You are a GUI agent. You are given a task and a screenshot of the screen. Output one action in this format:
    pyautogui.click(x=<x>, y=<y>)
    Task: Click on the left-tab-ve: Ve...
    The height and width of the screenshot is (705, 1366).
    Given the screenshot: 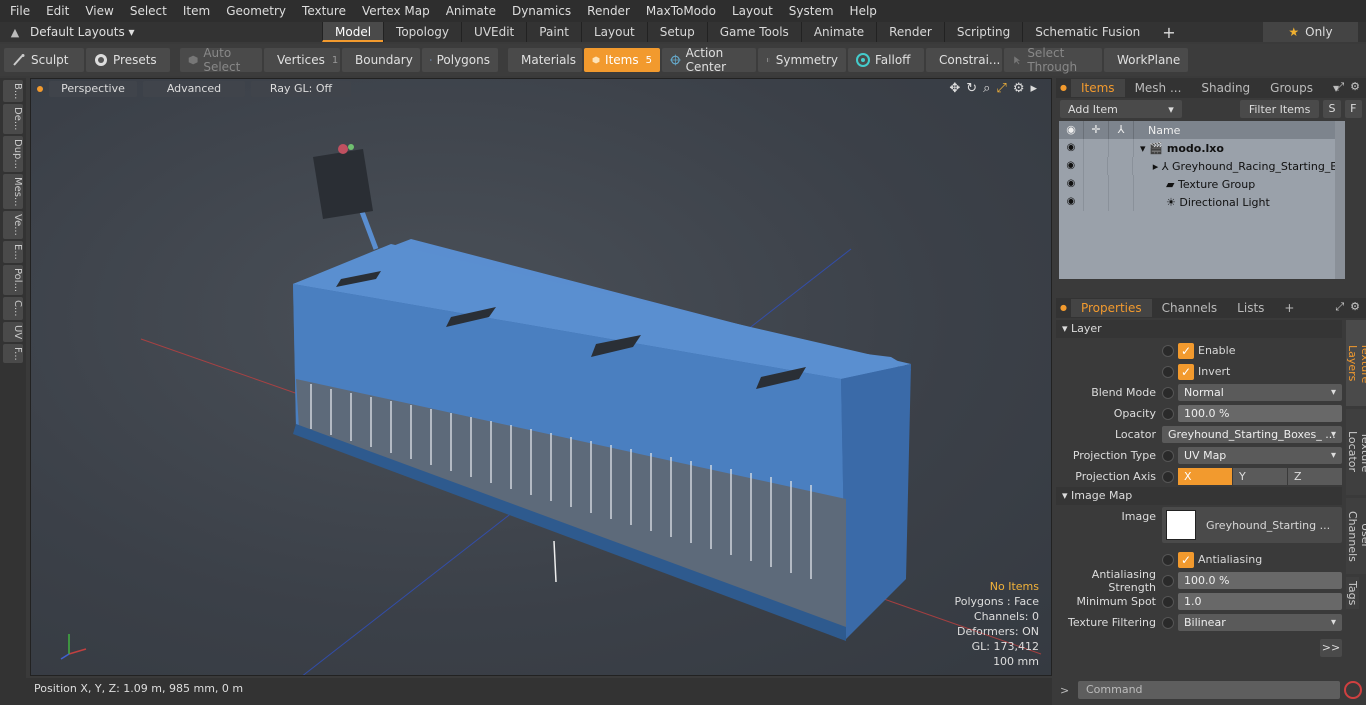 What is the action you would take?
    pyautogui.click(x=13, y=225)
    